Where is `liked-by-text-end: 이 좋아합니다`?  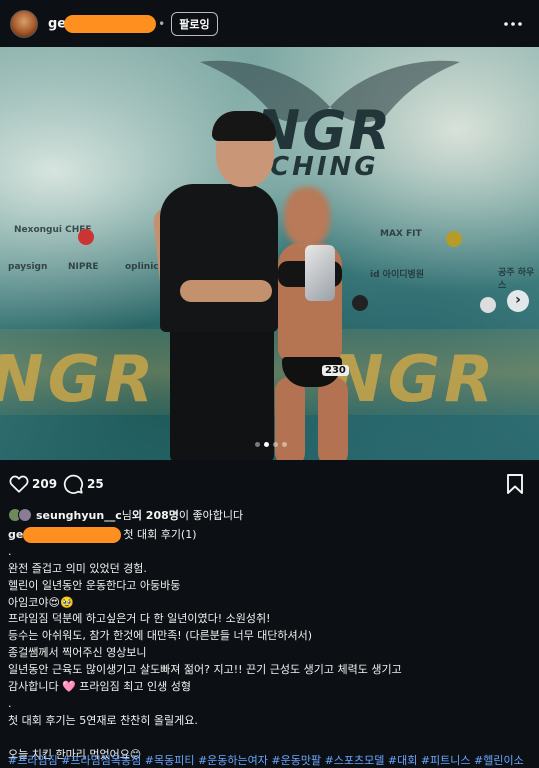
liked-by-text-end: 이 좋아합니다 is located at coordinates (211, 515).